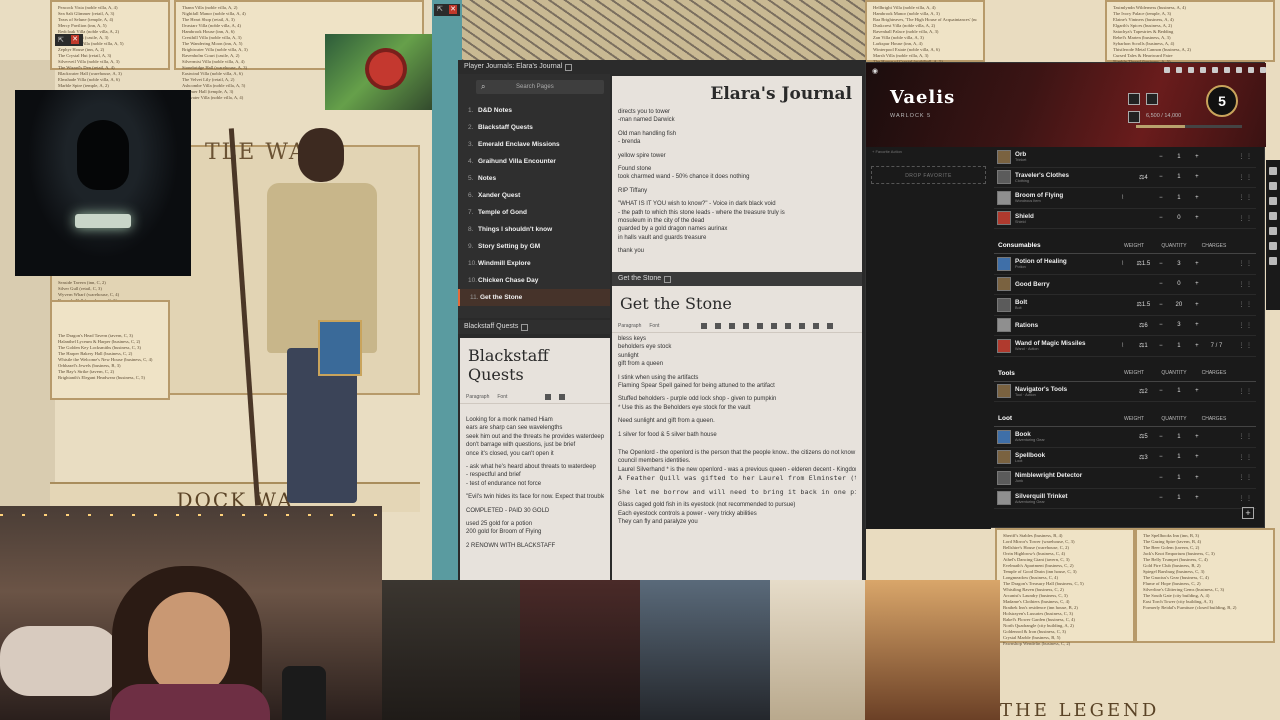 Image resolution: width=1280 pixels, height=720 pixels. What do you see at coordinates (760, 325) in the screenshot?
I see `image-icon` at bounding box center [760, 325].